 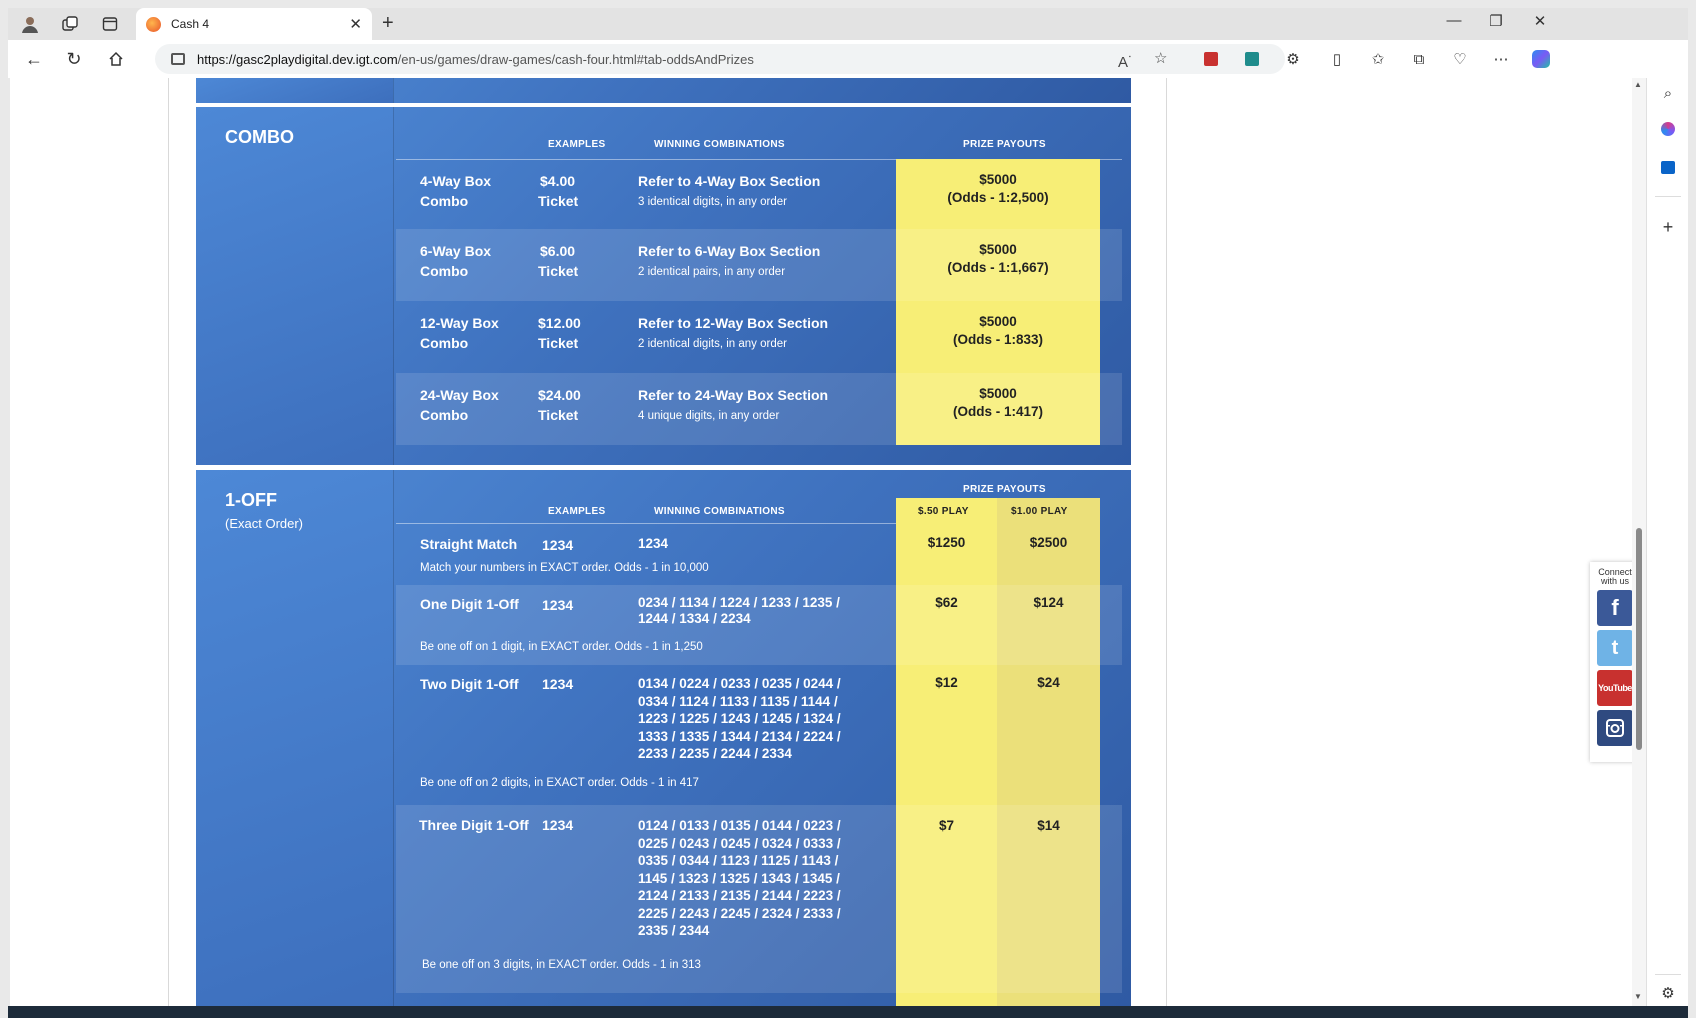 I want to click on combo-row-name-2: Combo, so click(x=444, y=271).